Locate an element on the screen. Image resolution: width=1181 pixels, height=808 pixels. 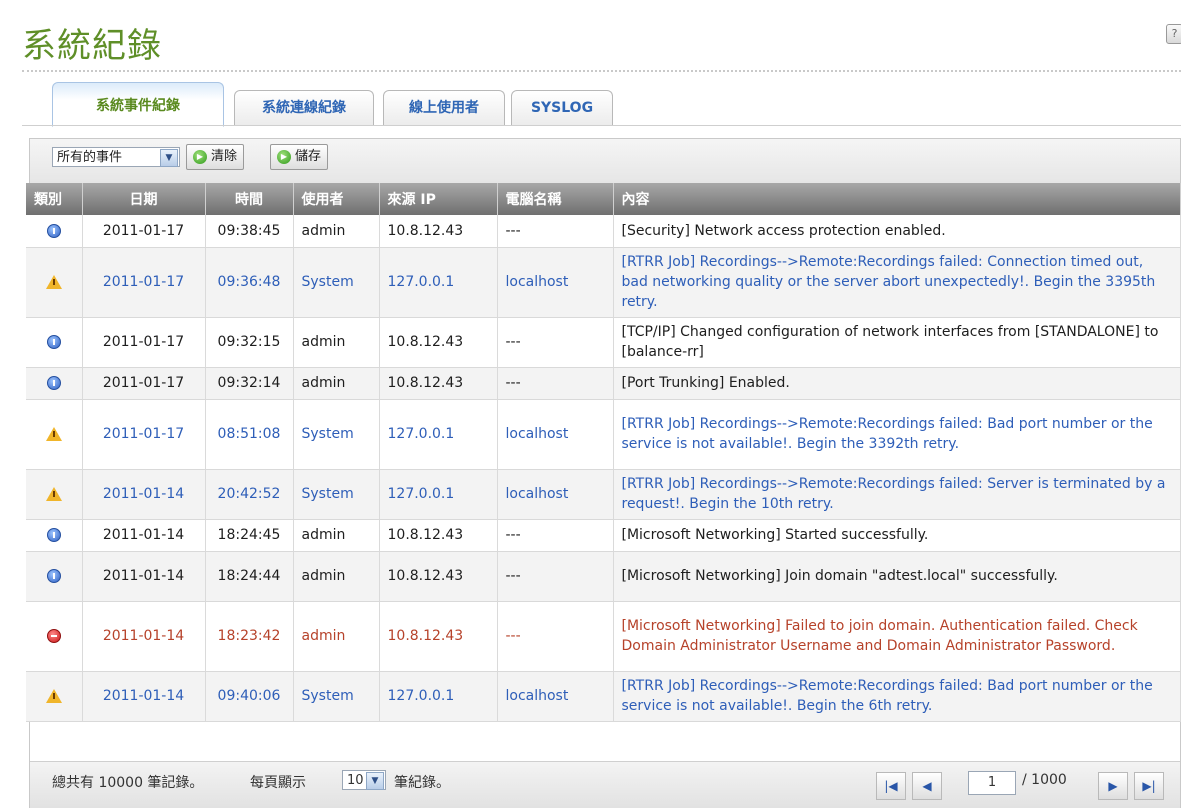
error-icon is located at coordinates (53, 636).